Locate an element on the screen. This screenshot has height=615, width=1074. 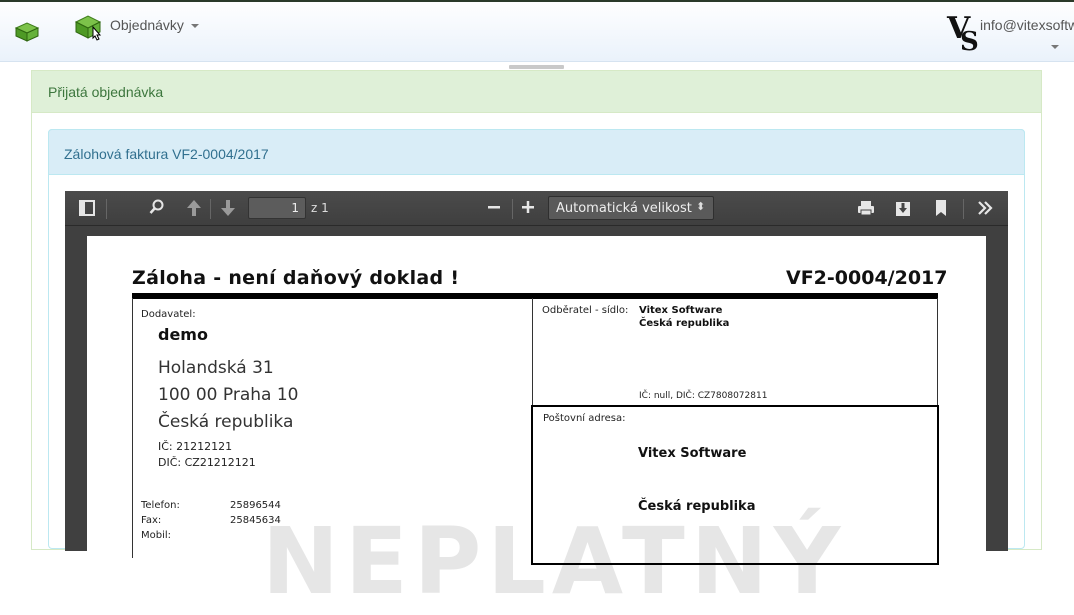
page-number-input: 1 is located at coordinates (277, 208).